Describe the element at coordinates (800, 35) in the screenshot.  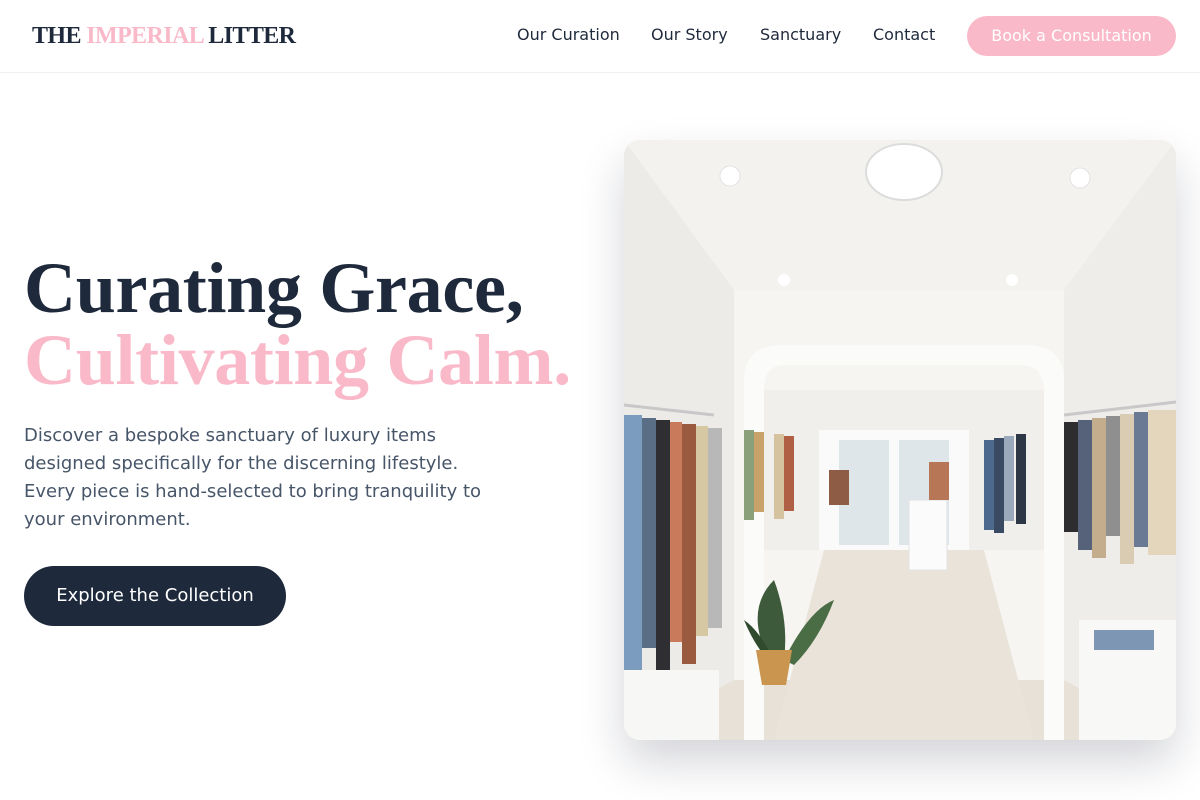
I see `nav-sanctuary: Sanctuary` at that location.